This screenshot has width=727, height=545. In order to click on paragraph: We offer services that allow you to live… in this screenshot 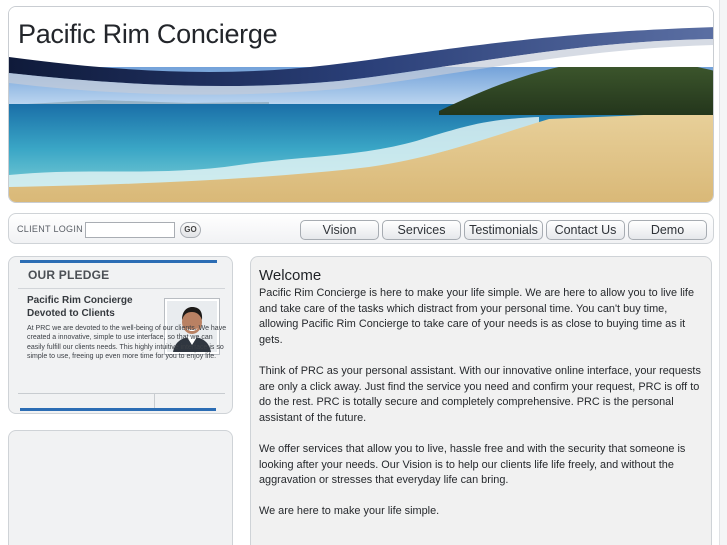, I will do `click(472, 464)`.